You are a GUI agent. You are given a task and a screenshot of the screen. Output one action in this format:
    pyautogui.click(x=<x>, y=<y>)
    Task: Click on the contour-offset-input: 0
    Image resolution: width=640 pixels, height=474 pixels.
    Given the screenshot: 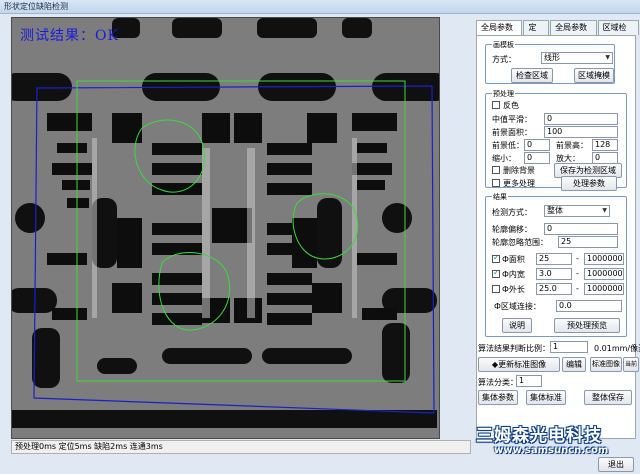 What is the action you would take?
    pyautogui.click(x=581, y=229)
    